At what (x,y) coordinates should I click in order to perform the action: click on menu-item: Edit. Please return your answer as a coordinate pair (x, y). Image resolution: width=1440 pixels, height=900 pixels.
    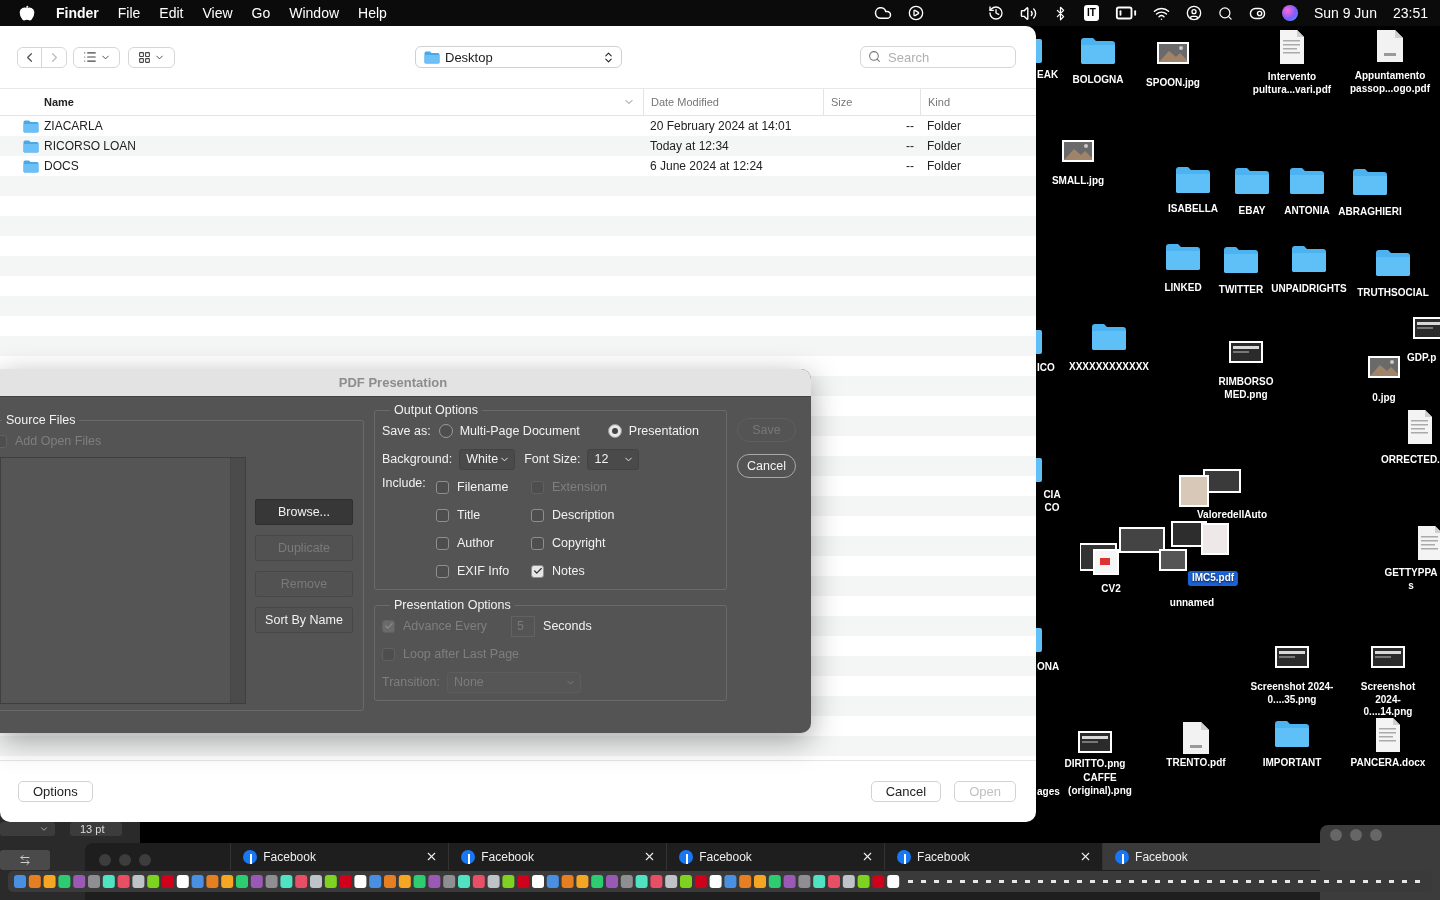
    Looking at the image, I should click on (171, 13).